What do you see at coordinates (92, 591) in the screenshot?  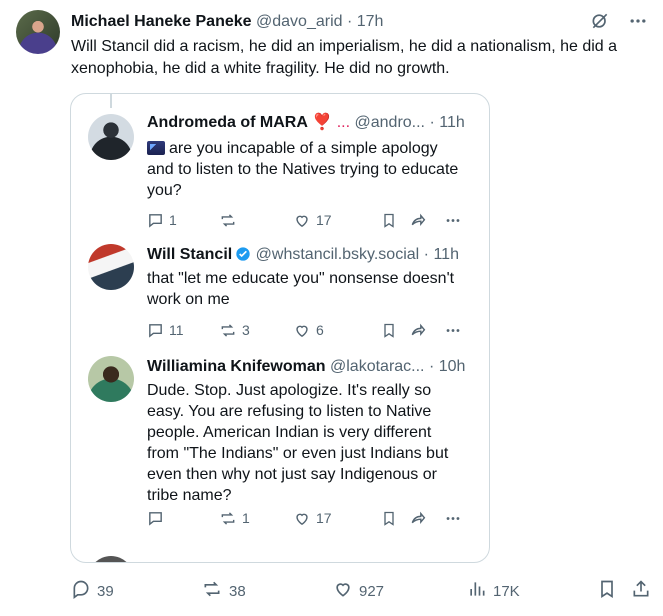 I see `reply-button: 39` at bounding box center [92, 591].